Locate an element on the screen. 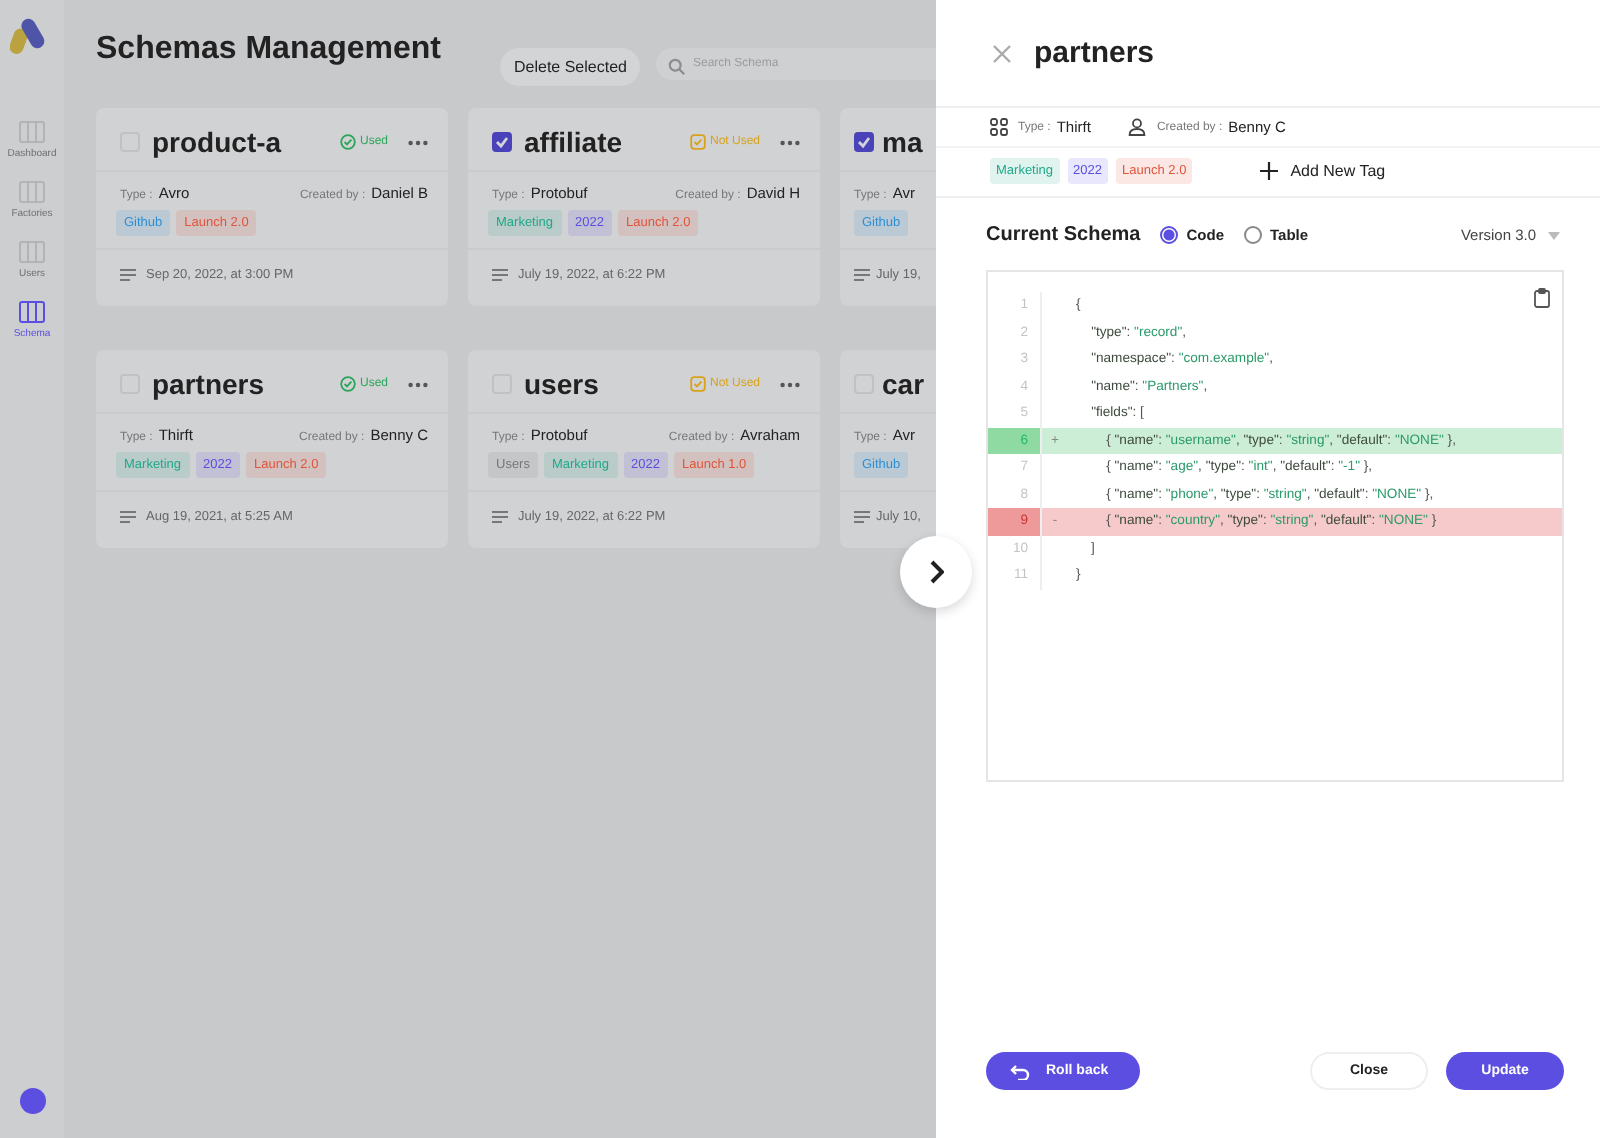  section-heading: Current Schema is located at coordinates (1063, 235).